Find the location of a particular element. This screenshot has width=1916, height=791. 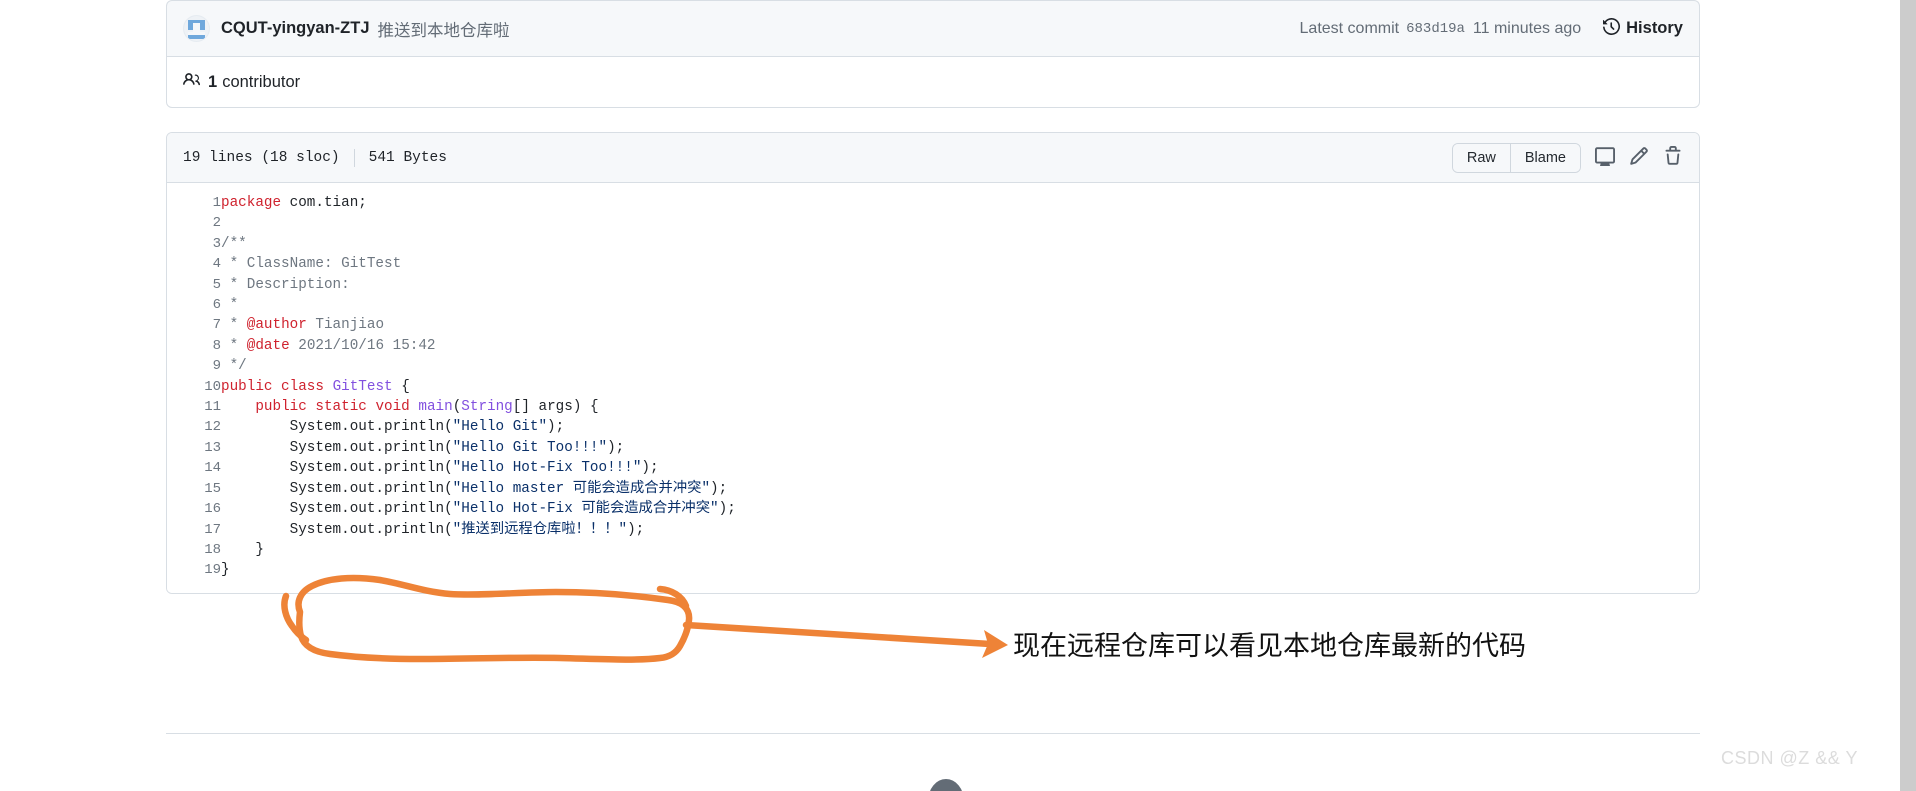

bottom-divider is located at coordinates (933, 733).